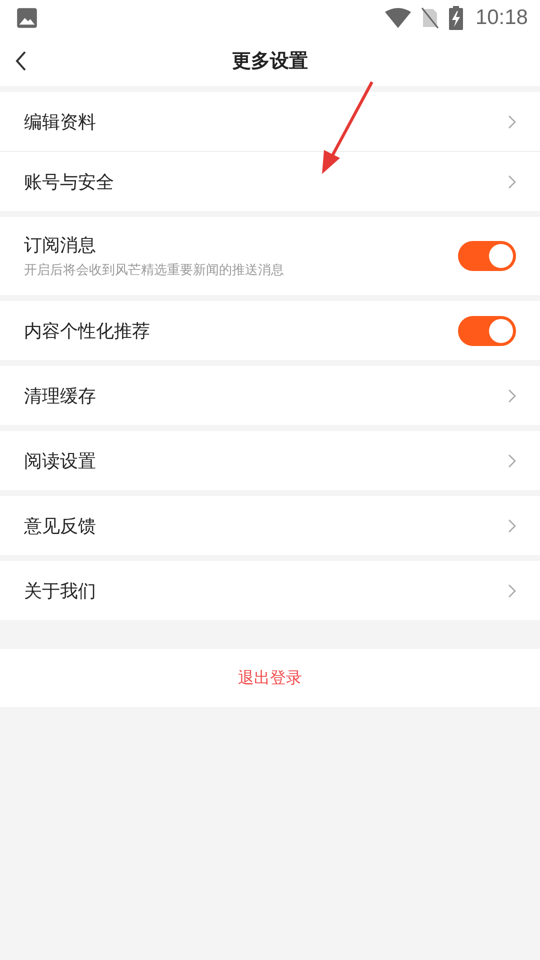 The width and height of the screenshot is (540, 960). What do you see at coordinates (270, 525) in the screenshot?
I see `settings-row: 意见反馈` at bounding box center [270, 525].